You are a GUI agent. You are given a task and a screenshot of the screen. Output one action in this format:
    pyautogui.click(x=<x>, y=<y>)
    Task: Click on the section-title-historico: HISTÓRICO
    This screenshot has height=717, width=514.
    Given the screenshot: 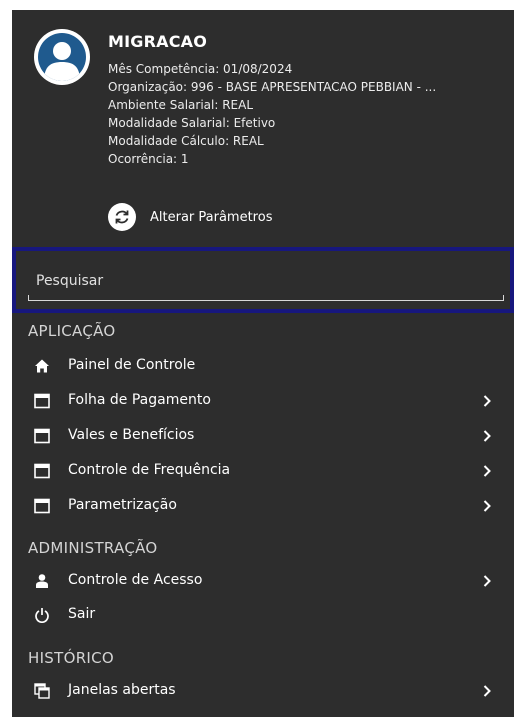 What is the action you would take?
    pyautogui.click(x=71, y=658)
    